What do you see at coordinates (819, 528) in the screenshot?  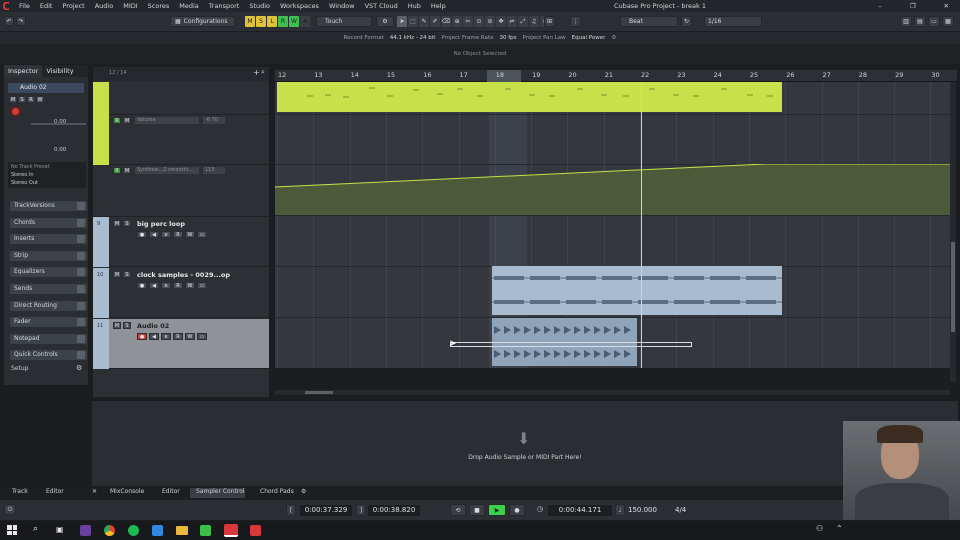 I see `people-icon: ⚇` at bounding box center [819, 528].